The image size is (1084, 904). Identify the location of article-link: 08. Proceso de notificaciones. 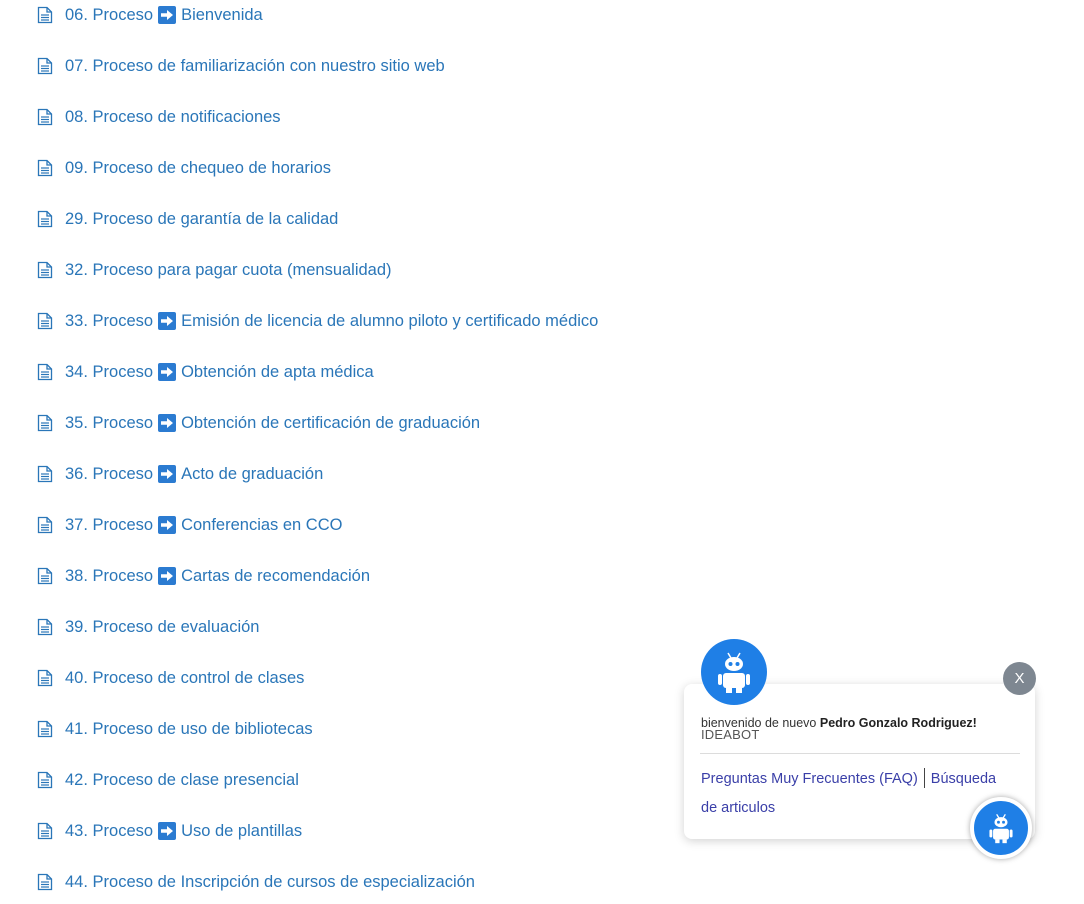
(159, 117).